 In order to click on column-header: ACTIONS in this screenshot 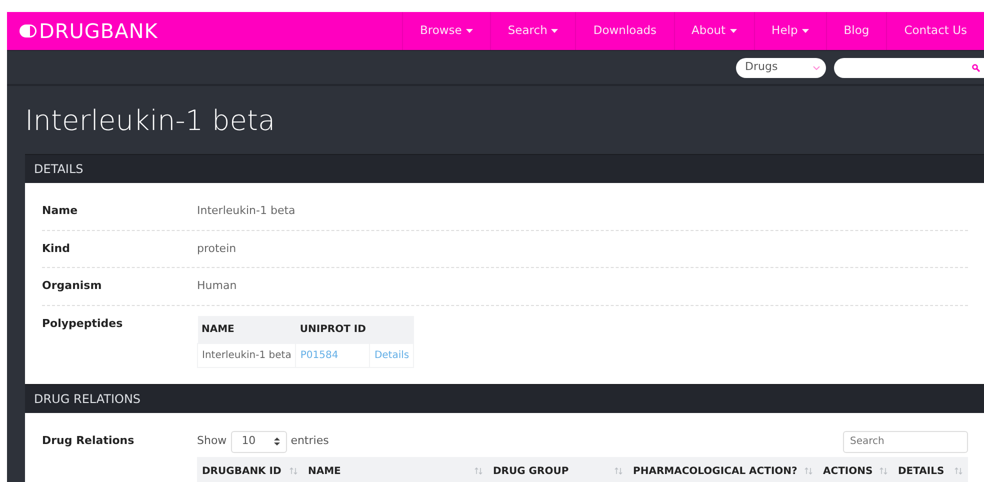, I will do `click(848, 471)`.